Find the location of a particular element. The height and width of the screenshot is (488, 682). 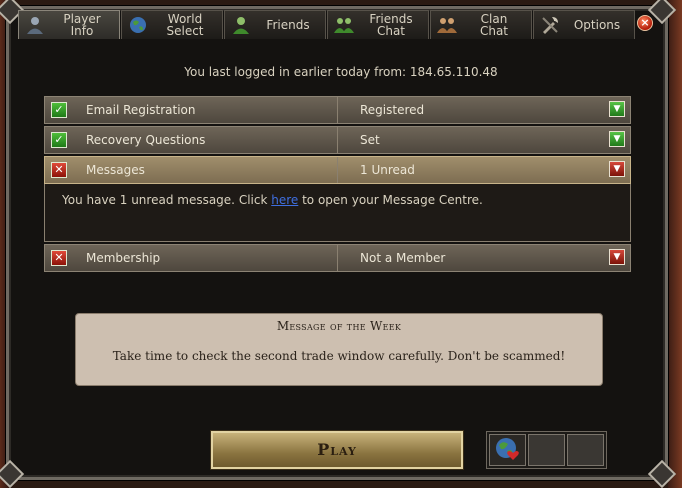

friend-icon is located at coordinates (241, 25).